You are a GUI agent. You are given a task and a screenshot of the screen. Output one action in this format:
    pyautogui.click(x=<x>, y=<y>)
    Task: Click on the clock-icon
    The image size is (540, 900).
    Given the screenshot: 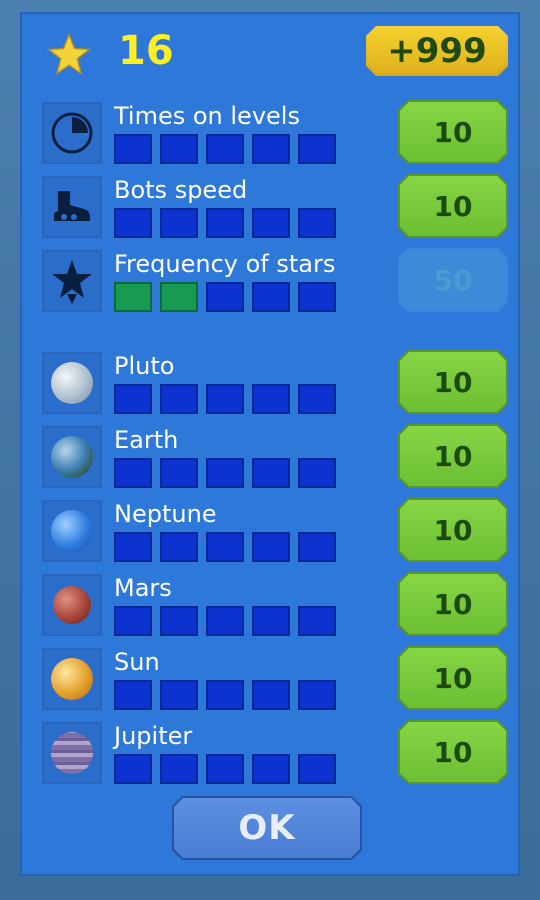 What is the action you would take?
    pyautogui.click(x=72, y=133)
    